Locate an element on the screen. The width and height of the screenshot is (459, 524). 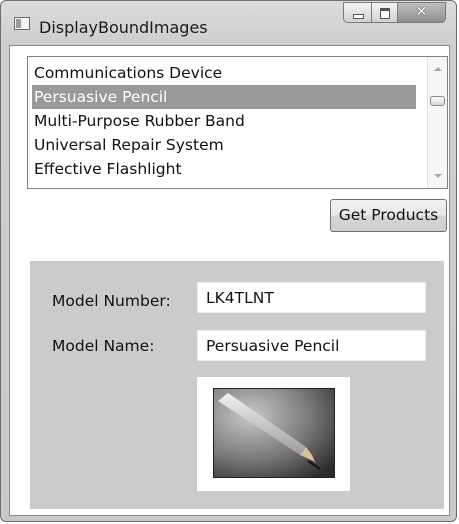
minimize-button is located at coordinates (357, 12).